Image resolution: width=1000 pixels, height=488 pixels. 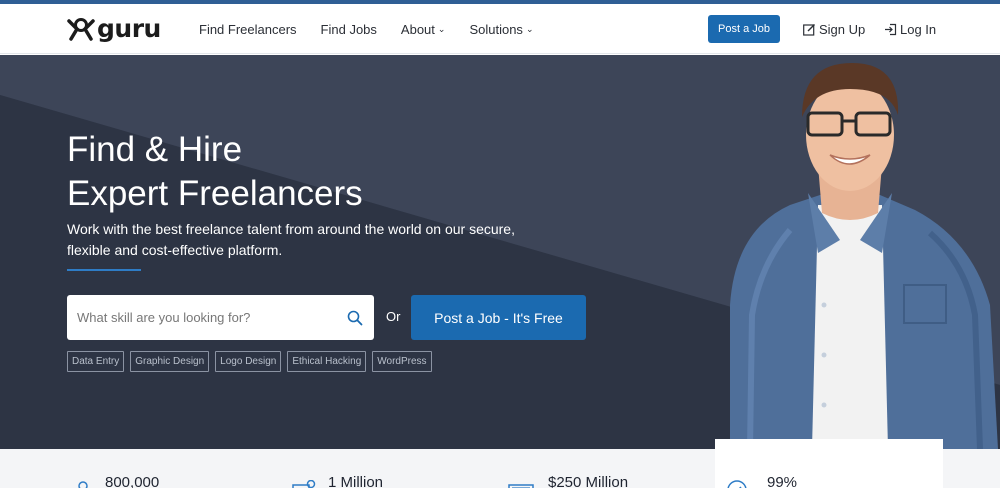 I want to click on login-label: Log In, so click(x=918, y=29).